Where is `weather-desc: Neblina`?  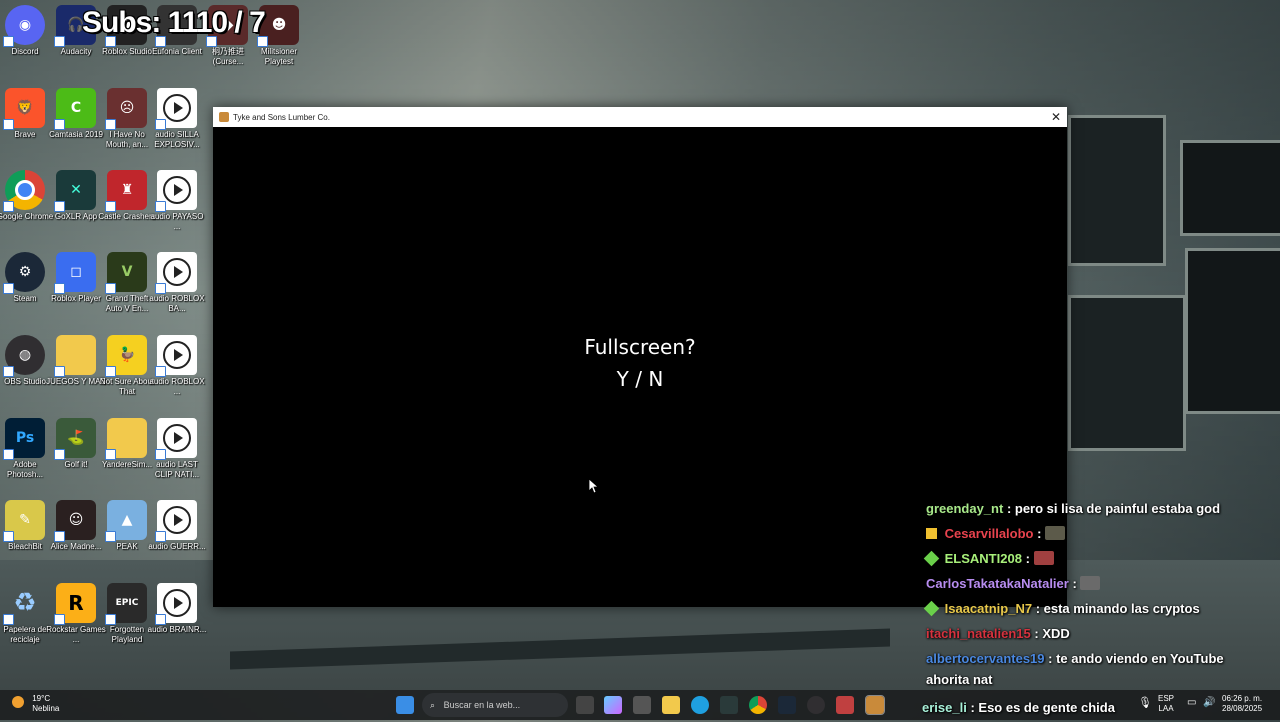 weather-desc: Neblina is located at coordinates (46, 708).